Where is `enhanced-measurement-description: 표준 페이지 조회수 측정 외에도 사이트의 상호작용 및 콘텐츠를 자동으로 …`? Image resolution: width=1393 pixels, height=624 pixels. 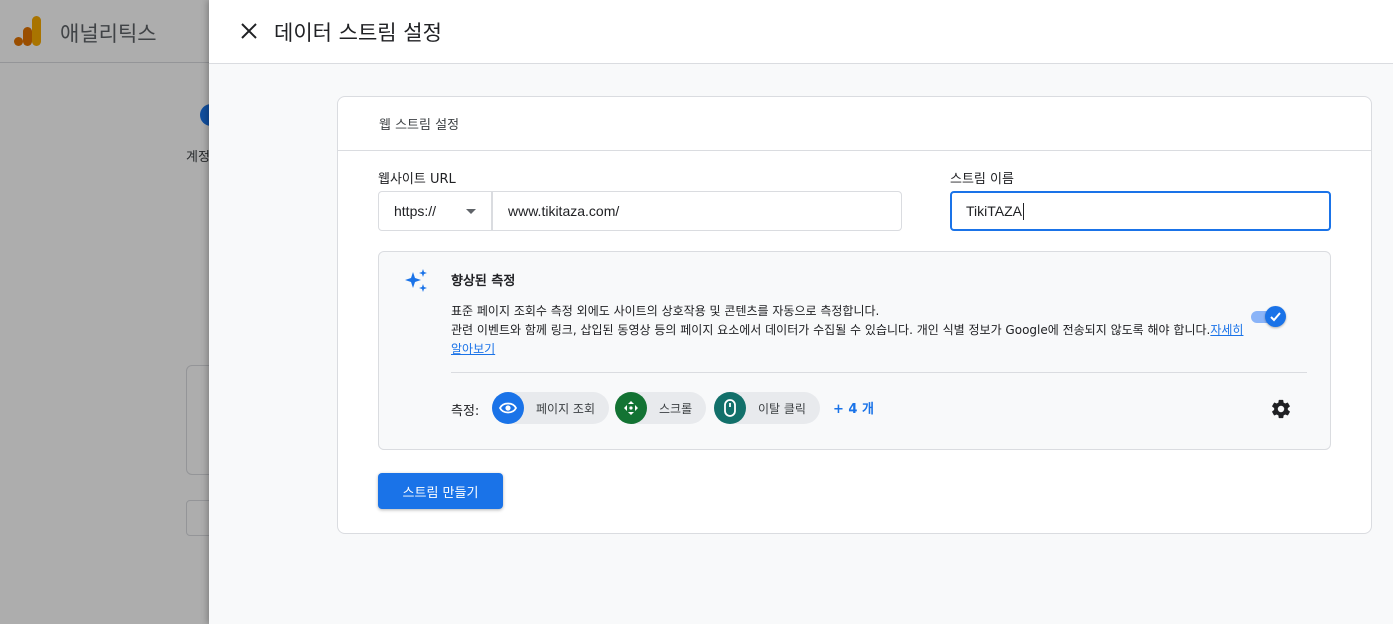 enhanced-measurement-description: 표준 페이지 조회수 측정 외에도 사이트의 상호작용 및 콘텐츠를 자동으로 … is located at coordinates (851, 330).